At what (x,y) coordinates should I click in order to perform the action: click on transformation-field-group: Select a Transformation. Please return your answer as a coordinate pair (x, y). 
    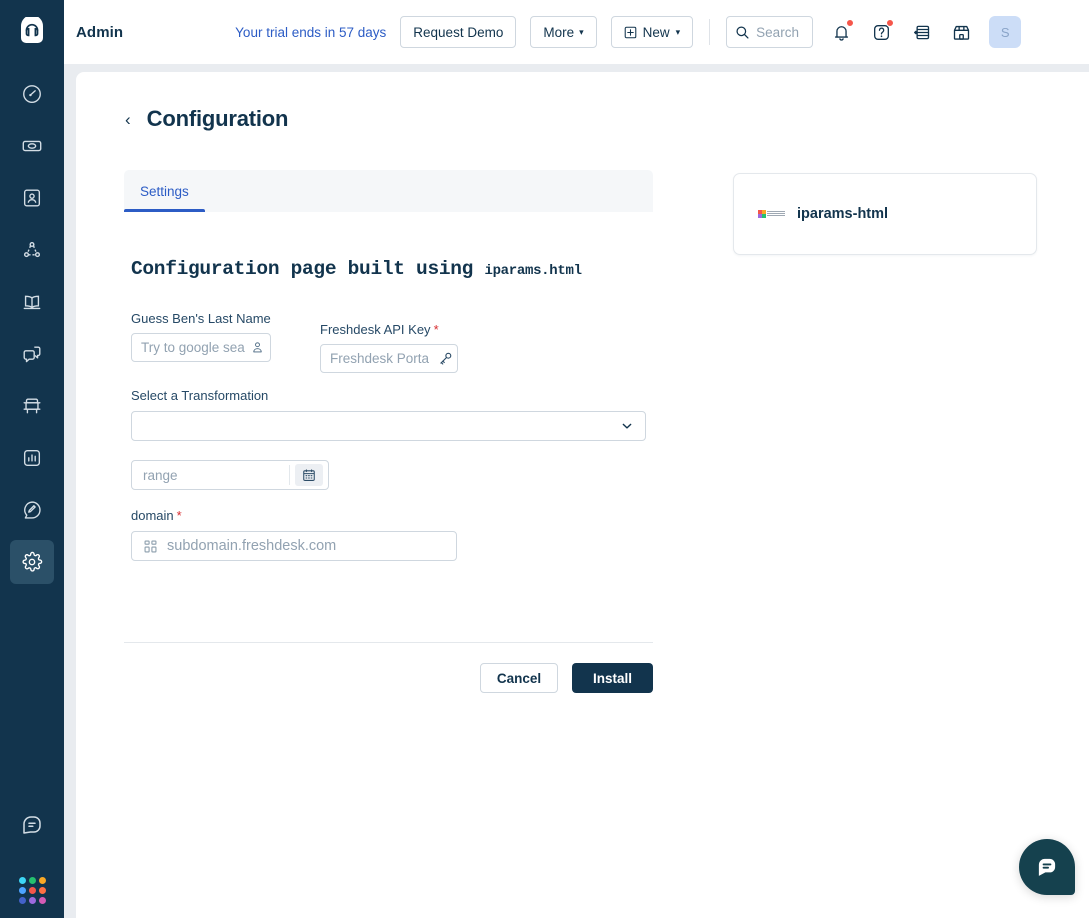
    Looking at the image, I should click on (392, 413).